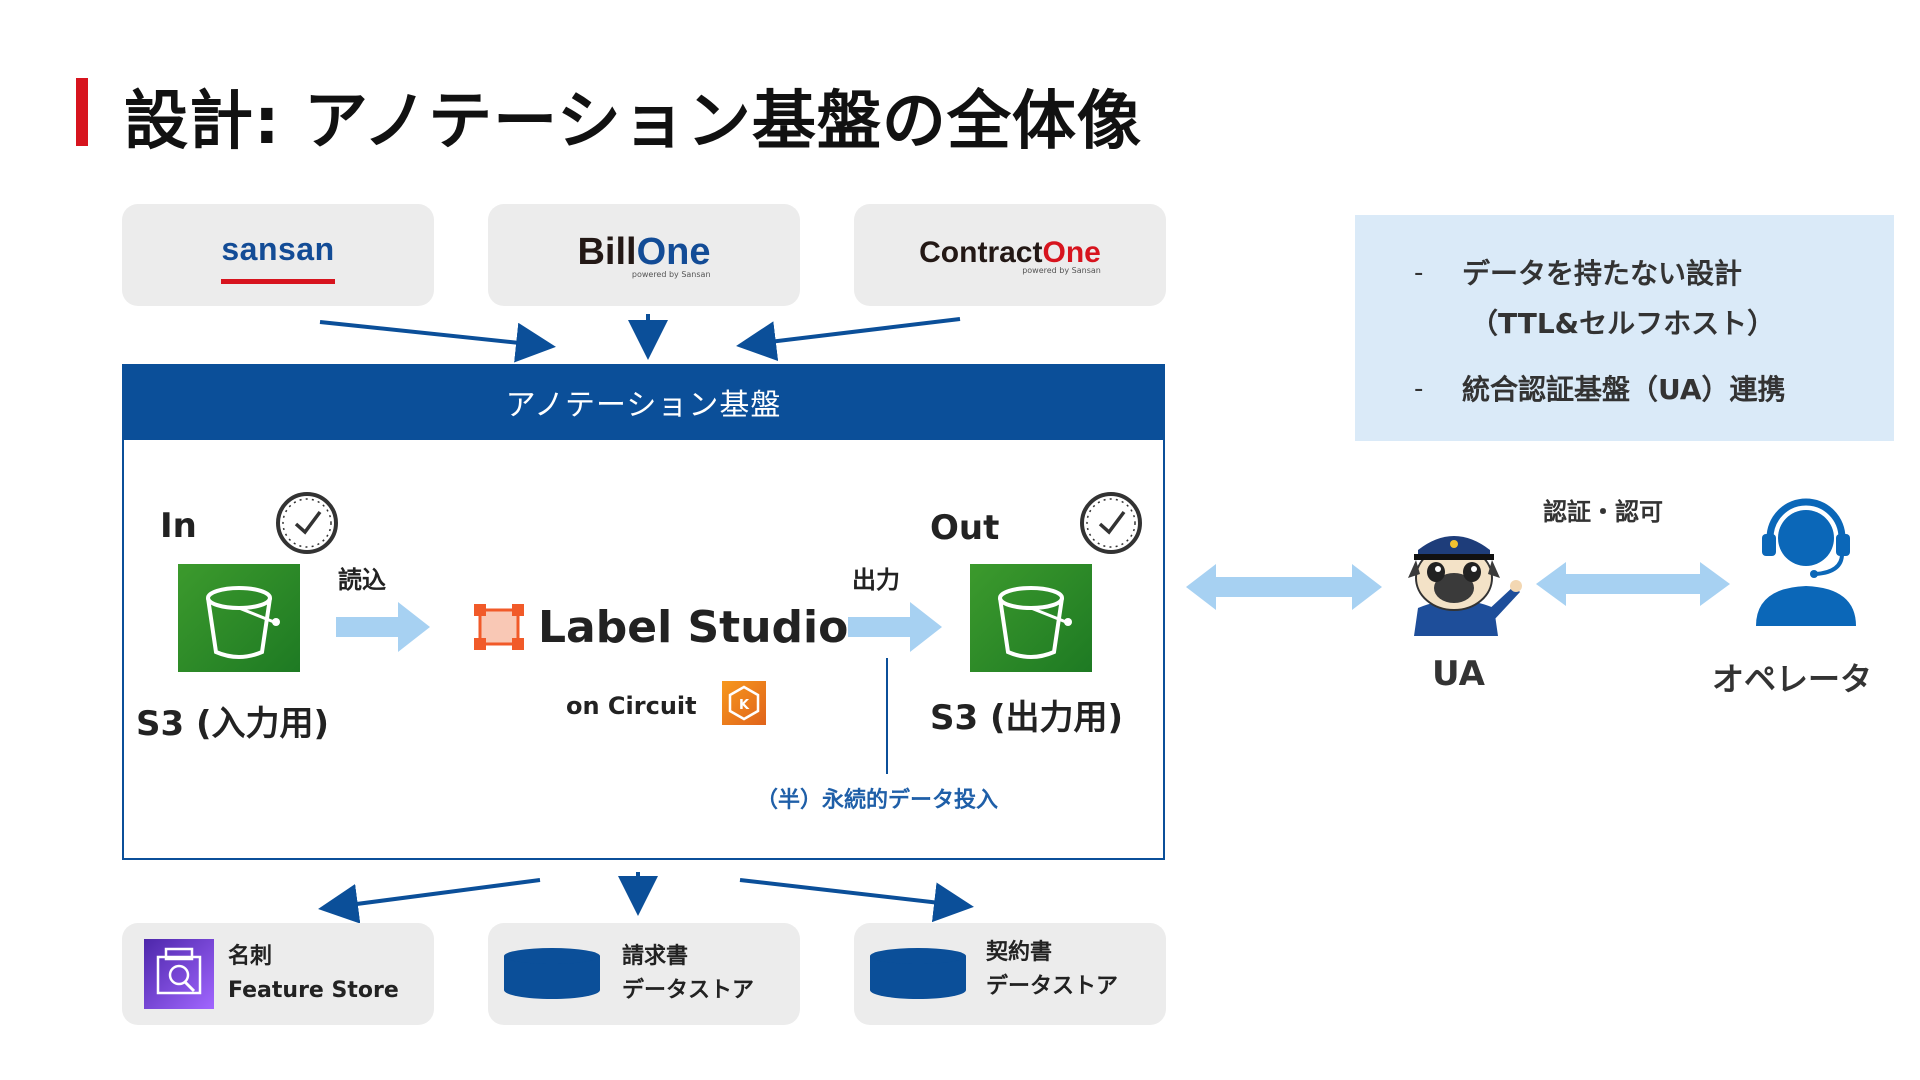 Image resolution: width=1920 pixels, height=1080 pixels. Describe the element at coordinates (362, 580) in the screenshot. I see `read-label: 読込` at that location.